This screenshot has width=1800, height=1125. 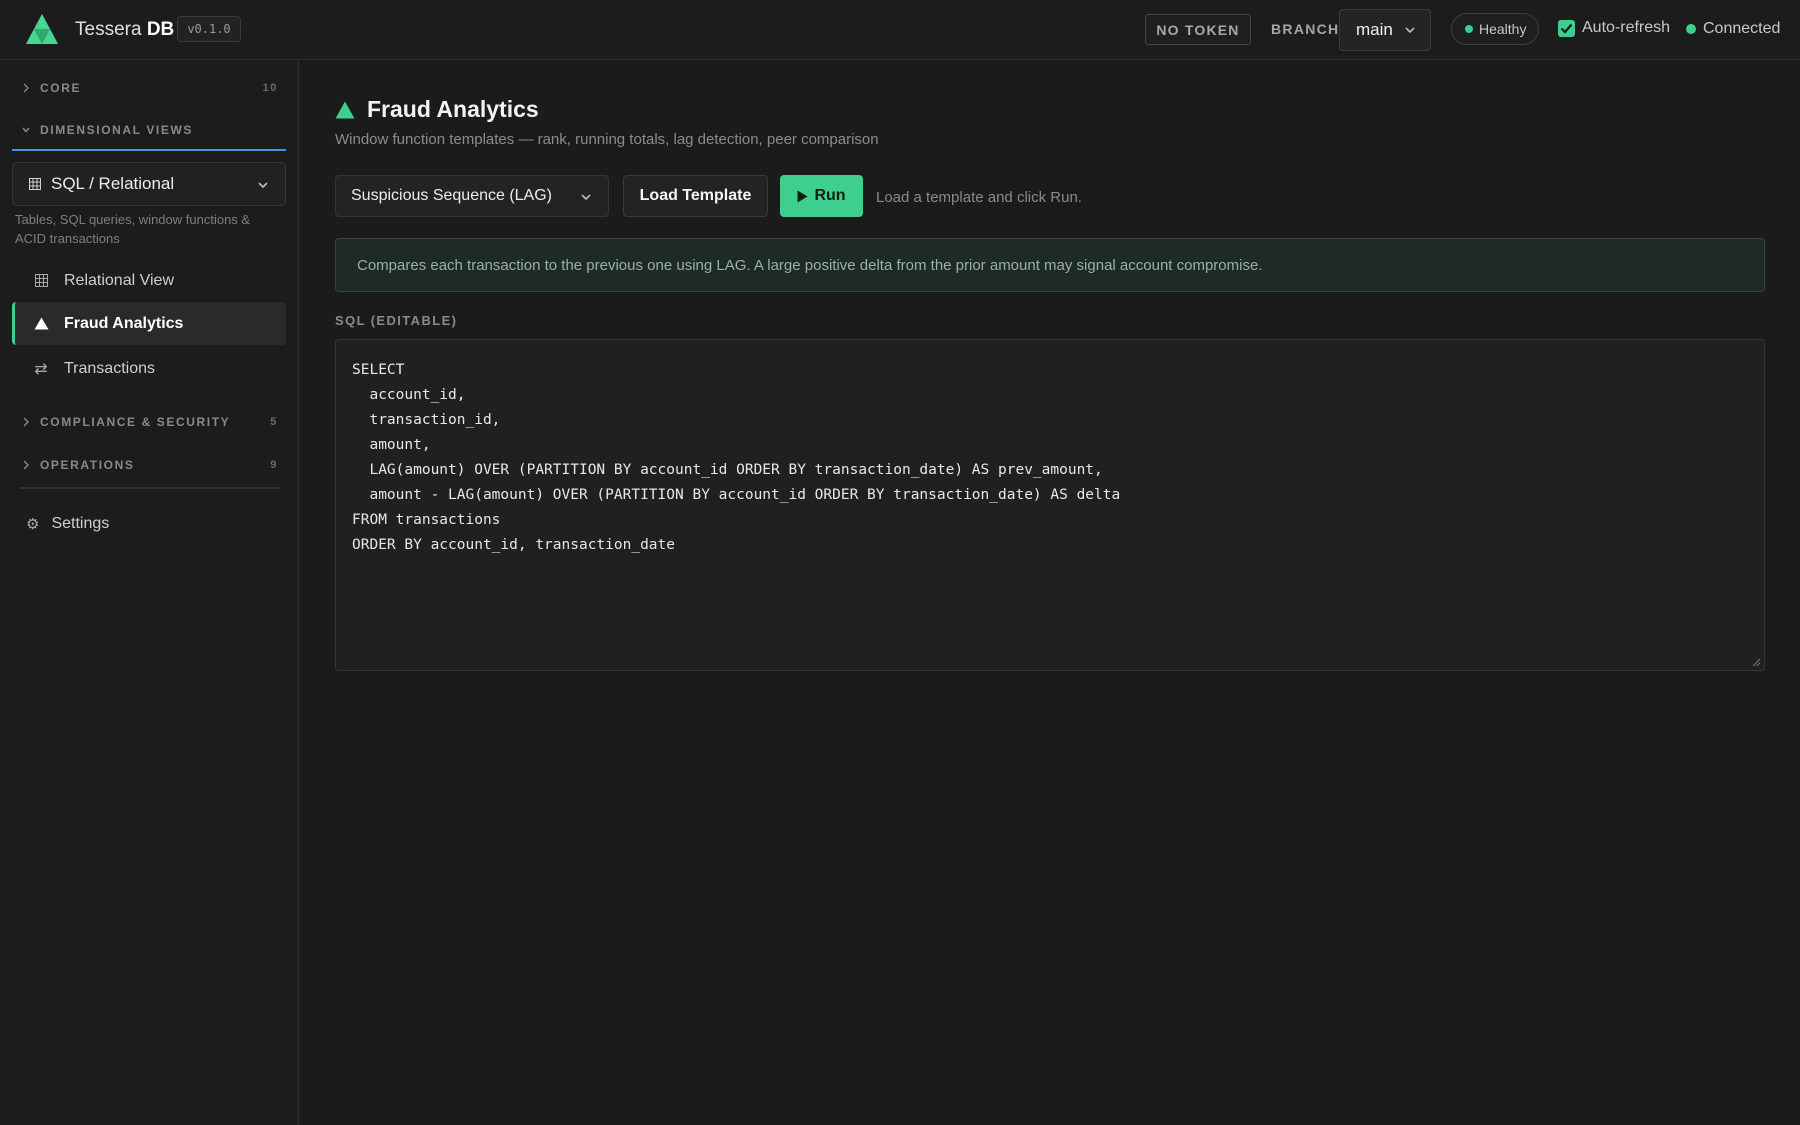 I want to click on health-status-text: Healthy, so click(x=1503, y=29).